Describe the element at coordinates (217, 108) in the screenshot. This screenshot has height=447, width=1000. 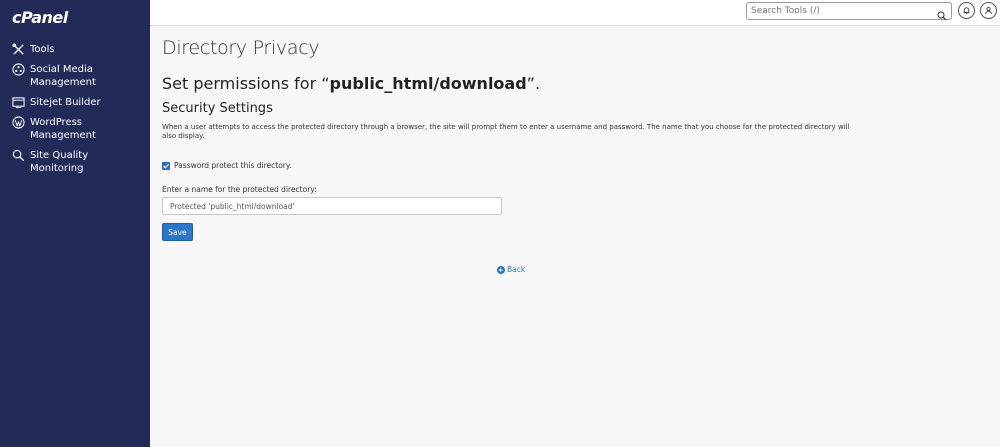
I see `section-title: Security Settings` at that location.